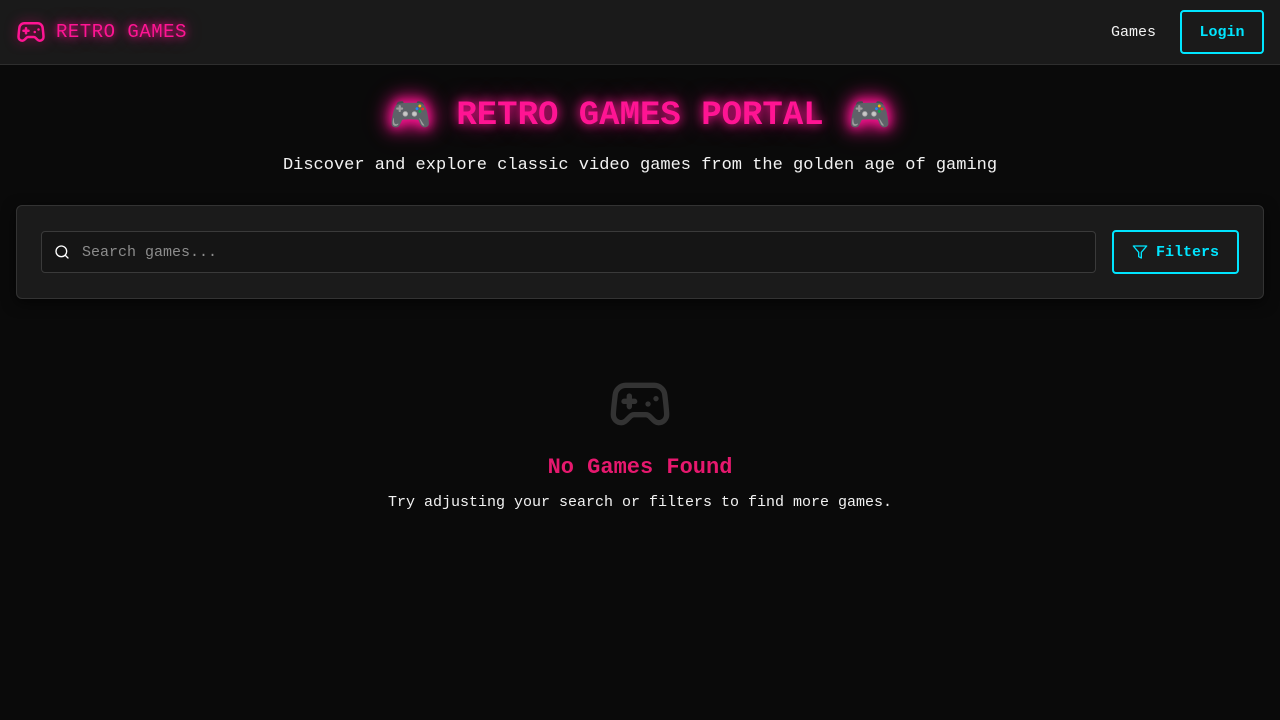 The image size is (1280, 720). I want to click on page-title: 🎮 RETRO GAMES PORTAL 🎮, so click(640, 116).